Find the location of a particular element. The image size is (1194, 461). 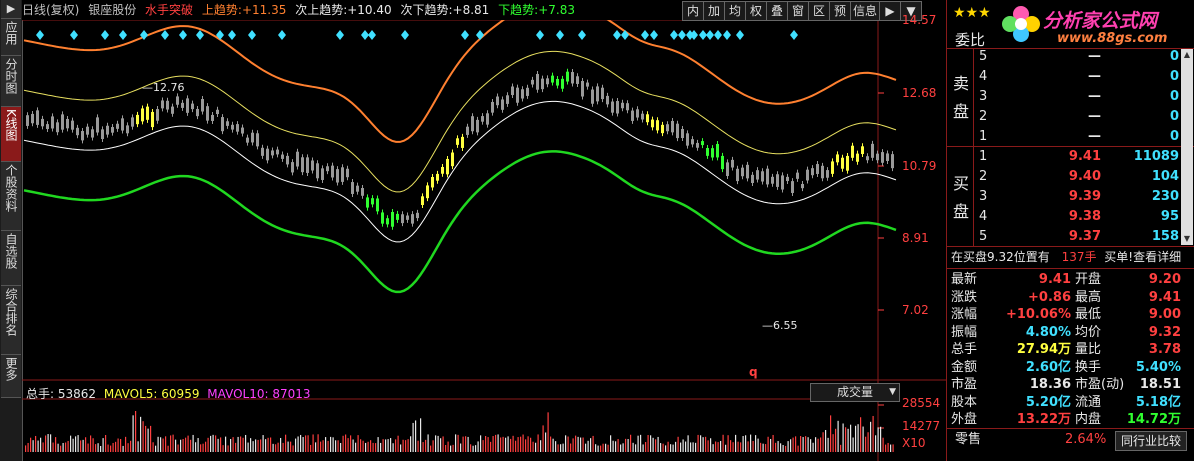

tool-window-button: 窗 is located at coordinates (798, 11).